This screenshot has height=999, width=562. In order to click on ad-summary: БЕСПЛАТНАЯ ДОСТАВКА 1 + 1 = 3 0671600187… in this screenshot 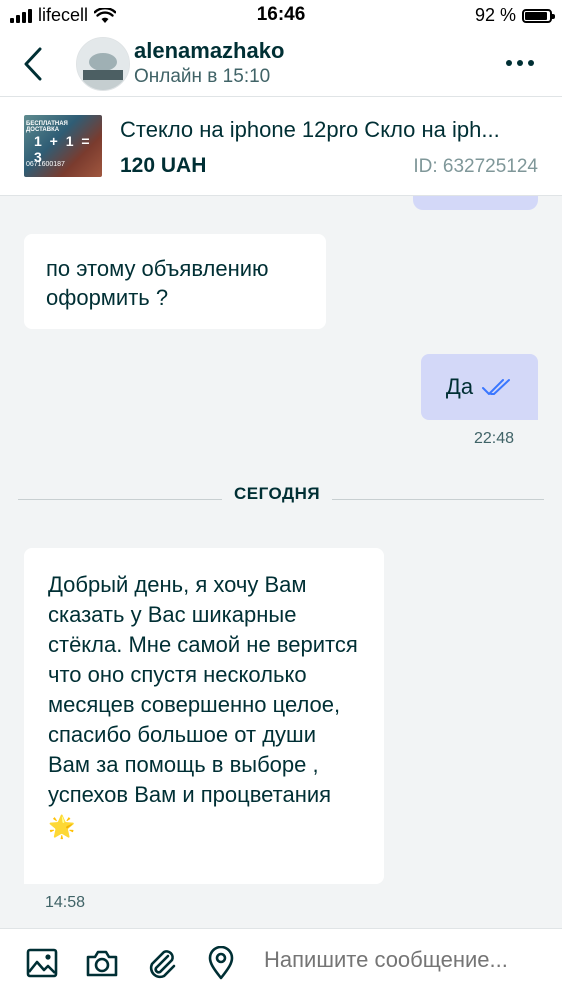, I will do `click(281, 146)`.